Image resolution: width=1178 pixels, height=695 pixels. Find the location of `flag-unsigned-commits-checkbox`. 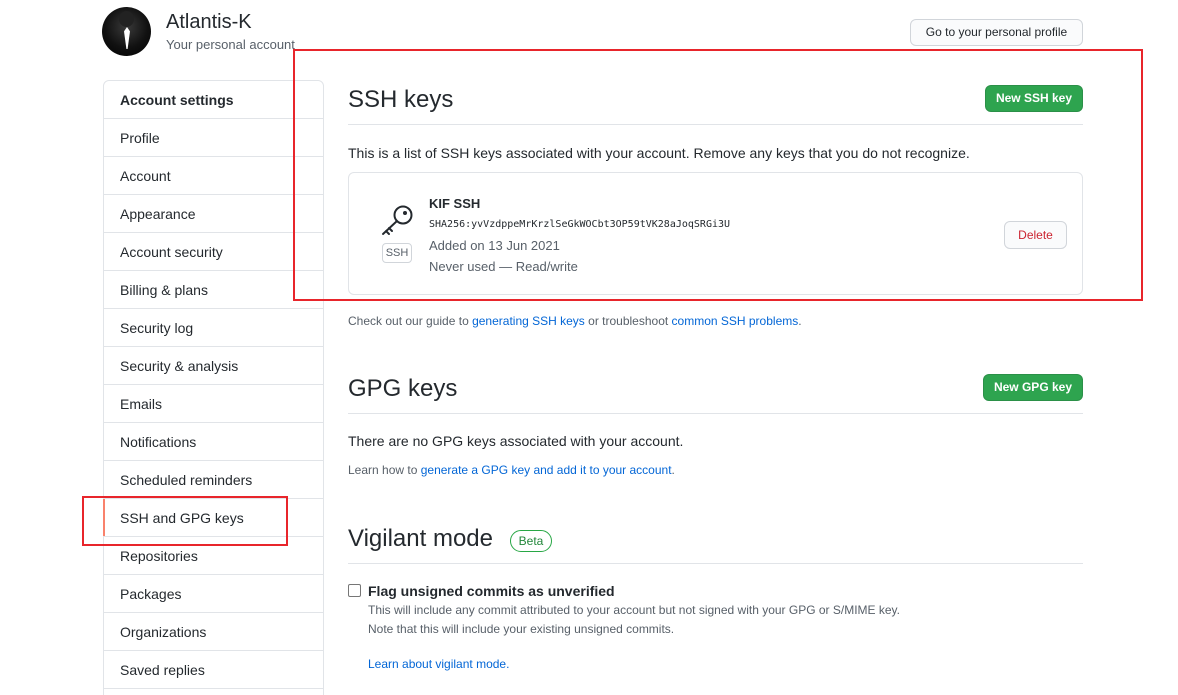

flag-unsigned-commits-checkbox is located at coordinates (354, 590).